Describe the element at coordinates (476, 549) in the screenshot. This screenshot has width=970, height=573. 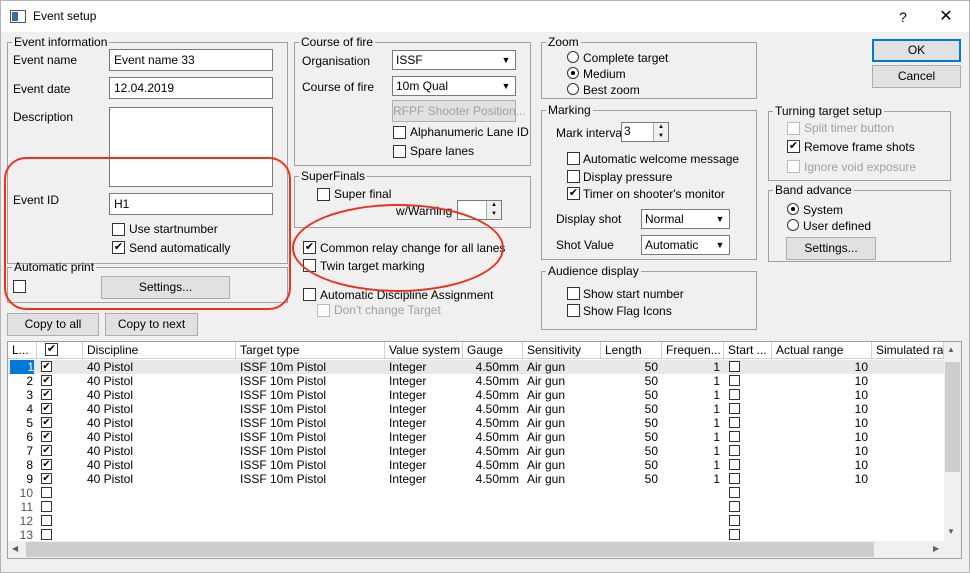
I see `horizontal-scrollbar: ◀ ▶` at that location.